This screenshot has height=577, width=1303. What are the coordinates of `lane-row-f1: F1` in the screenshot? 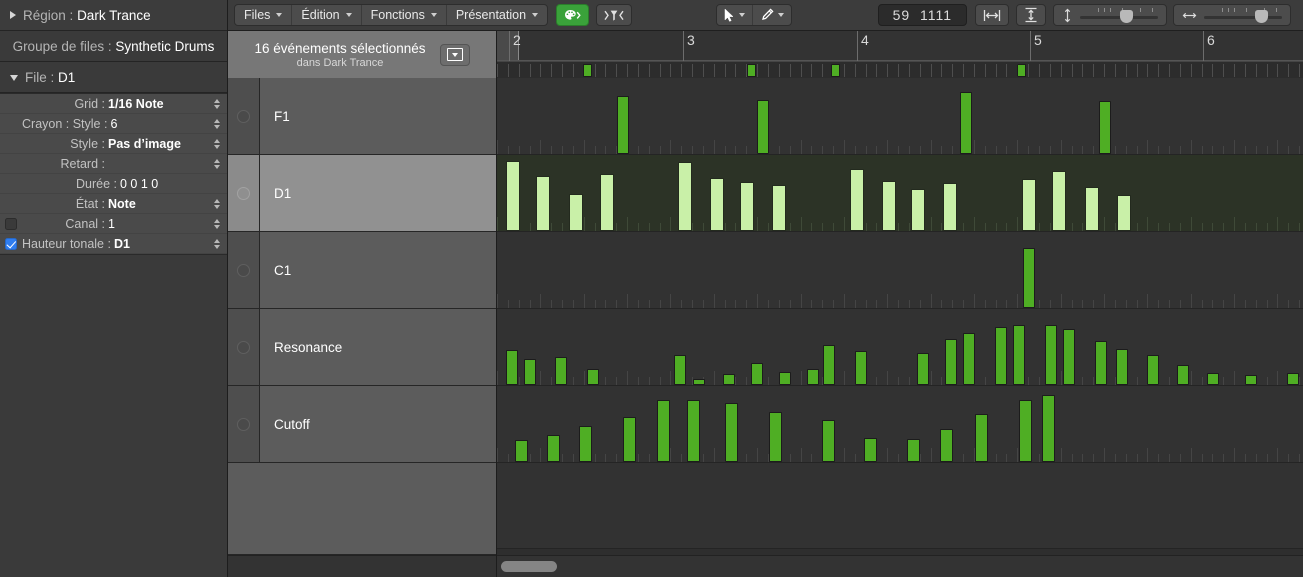 It's located at (362, 116).